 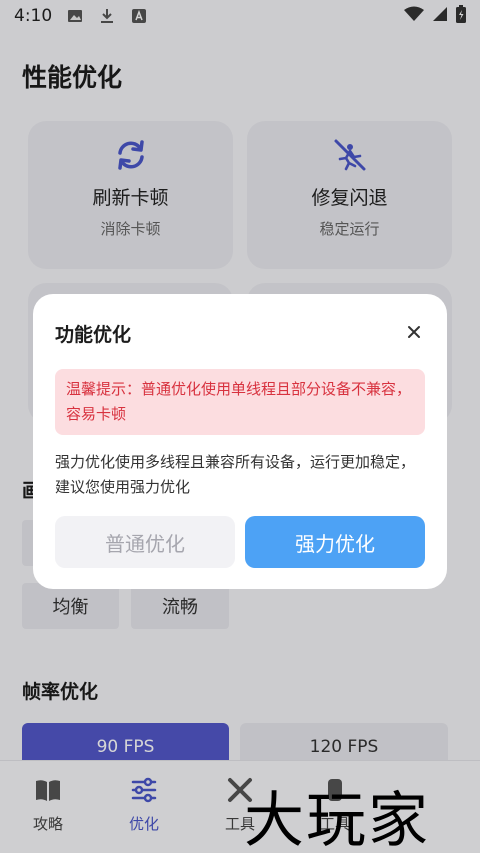 What do you see at coordinates (335, 542) in the screenshot?
I see `strong-optimize-button: 强力优化` at bounding box center [335, 542].